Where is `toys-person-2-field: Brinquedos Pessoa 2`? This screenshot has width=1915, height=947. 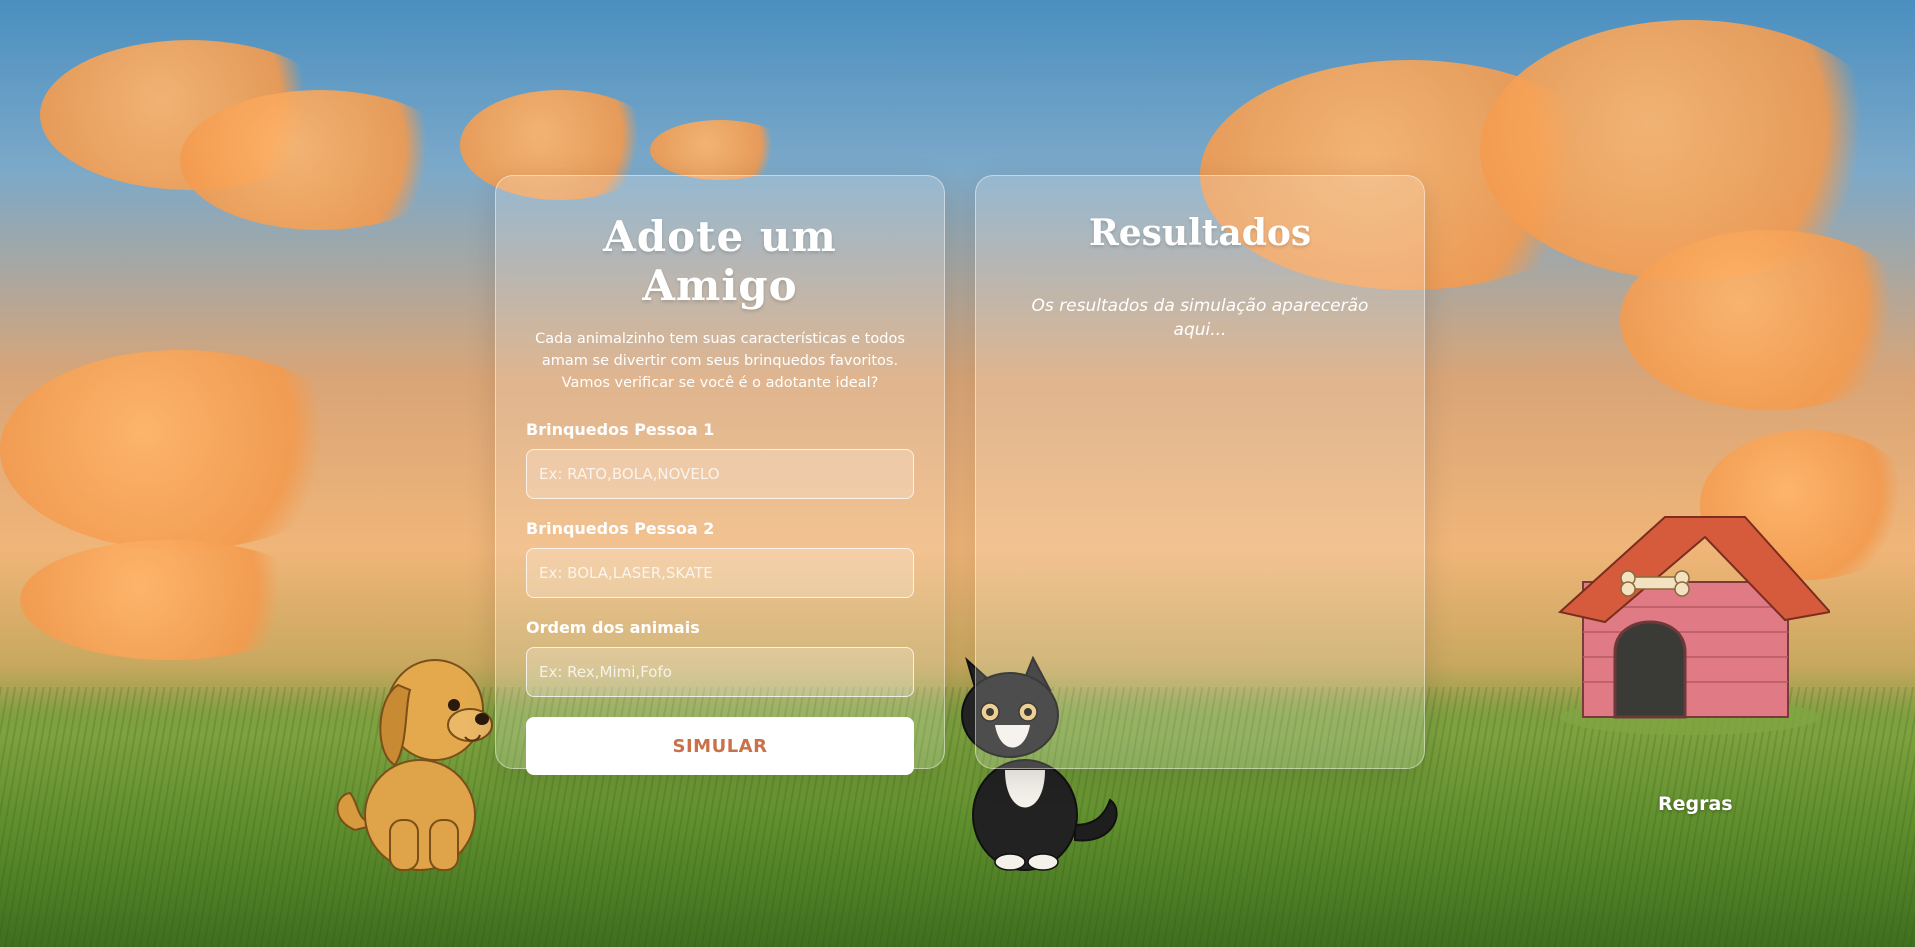
toys-person-2-field: Brinquedos Pessoa 2 is located at coordinates (720, 558).